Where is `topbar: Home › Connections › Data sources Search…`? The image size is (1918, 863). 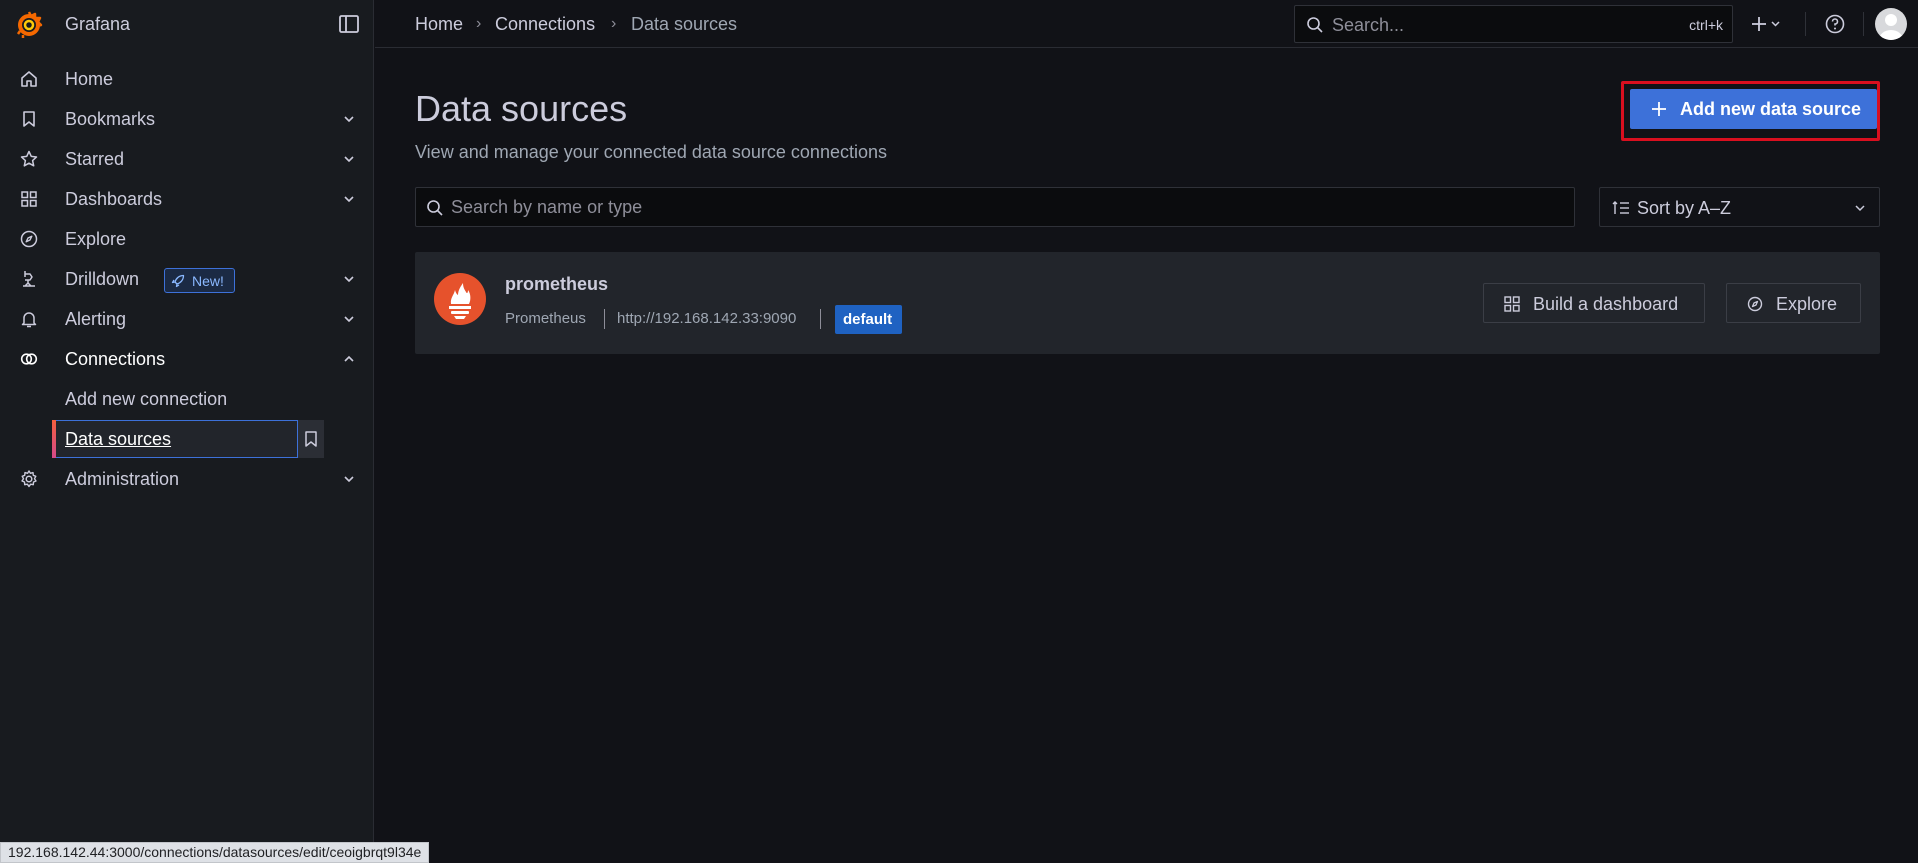
topbar: Home › Connections › Data sources Search… is located at coordinates (1146, 24).